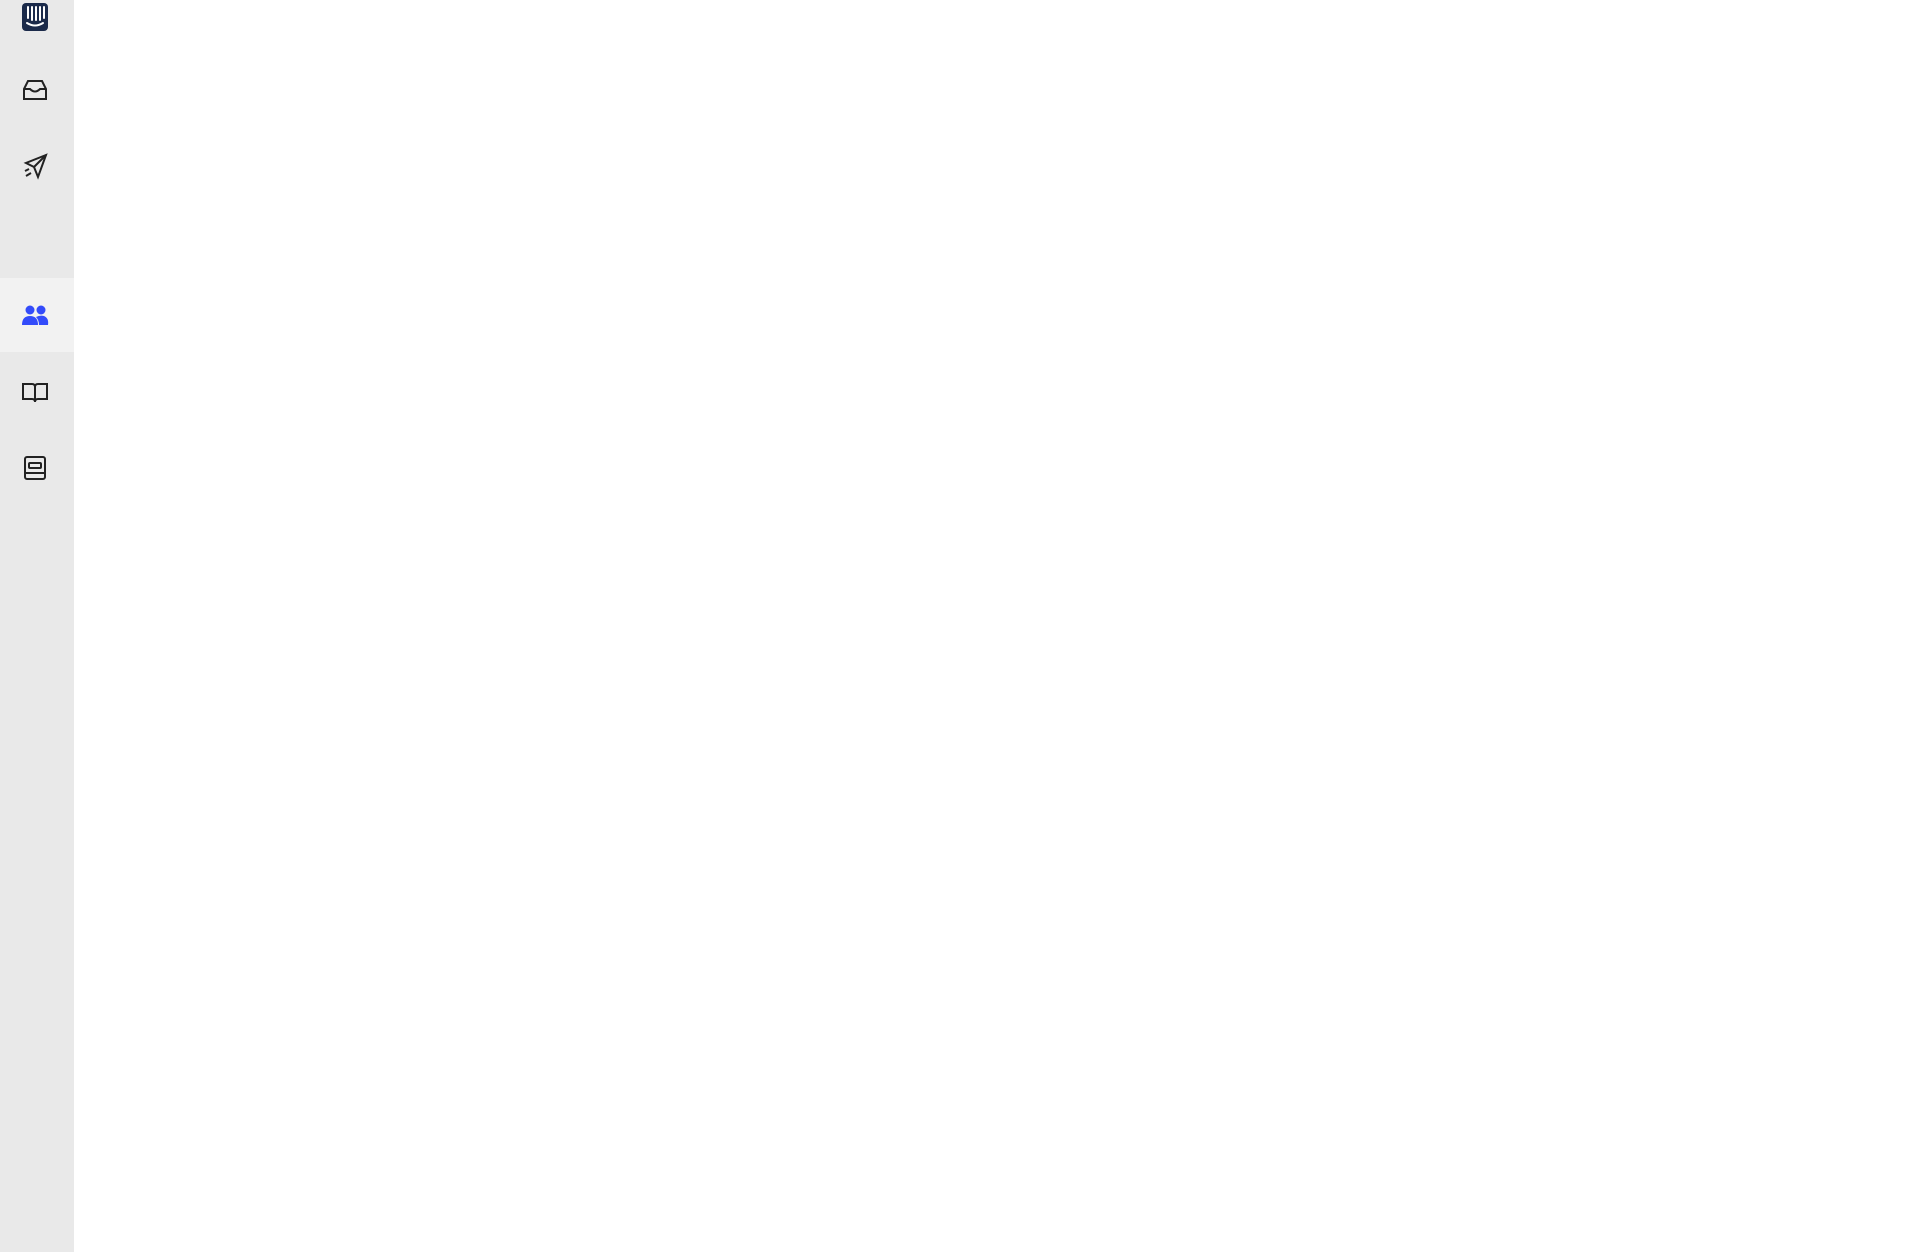 Image resolution: width=1922 pixels, height=1252 pixels. Describe the element at coordinates (35, 18) in the screenshot. I see `intercom-logo-icon` at that location.